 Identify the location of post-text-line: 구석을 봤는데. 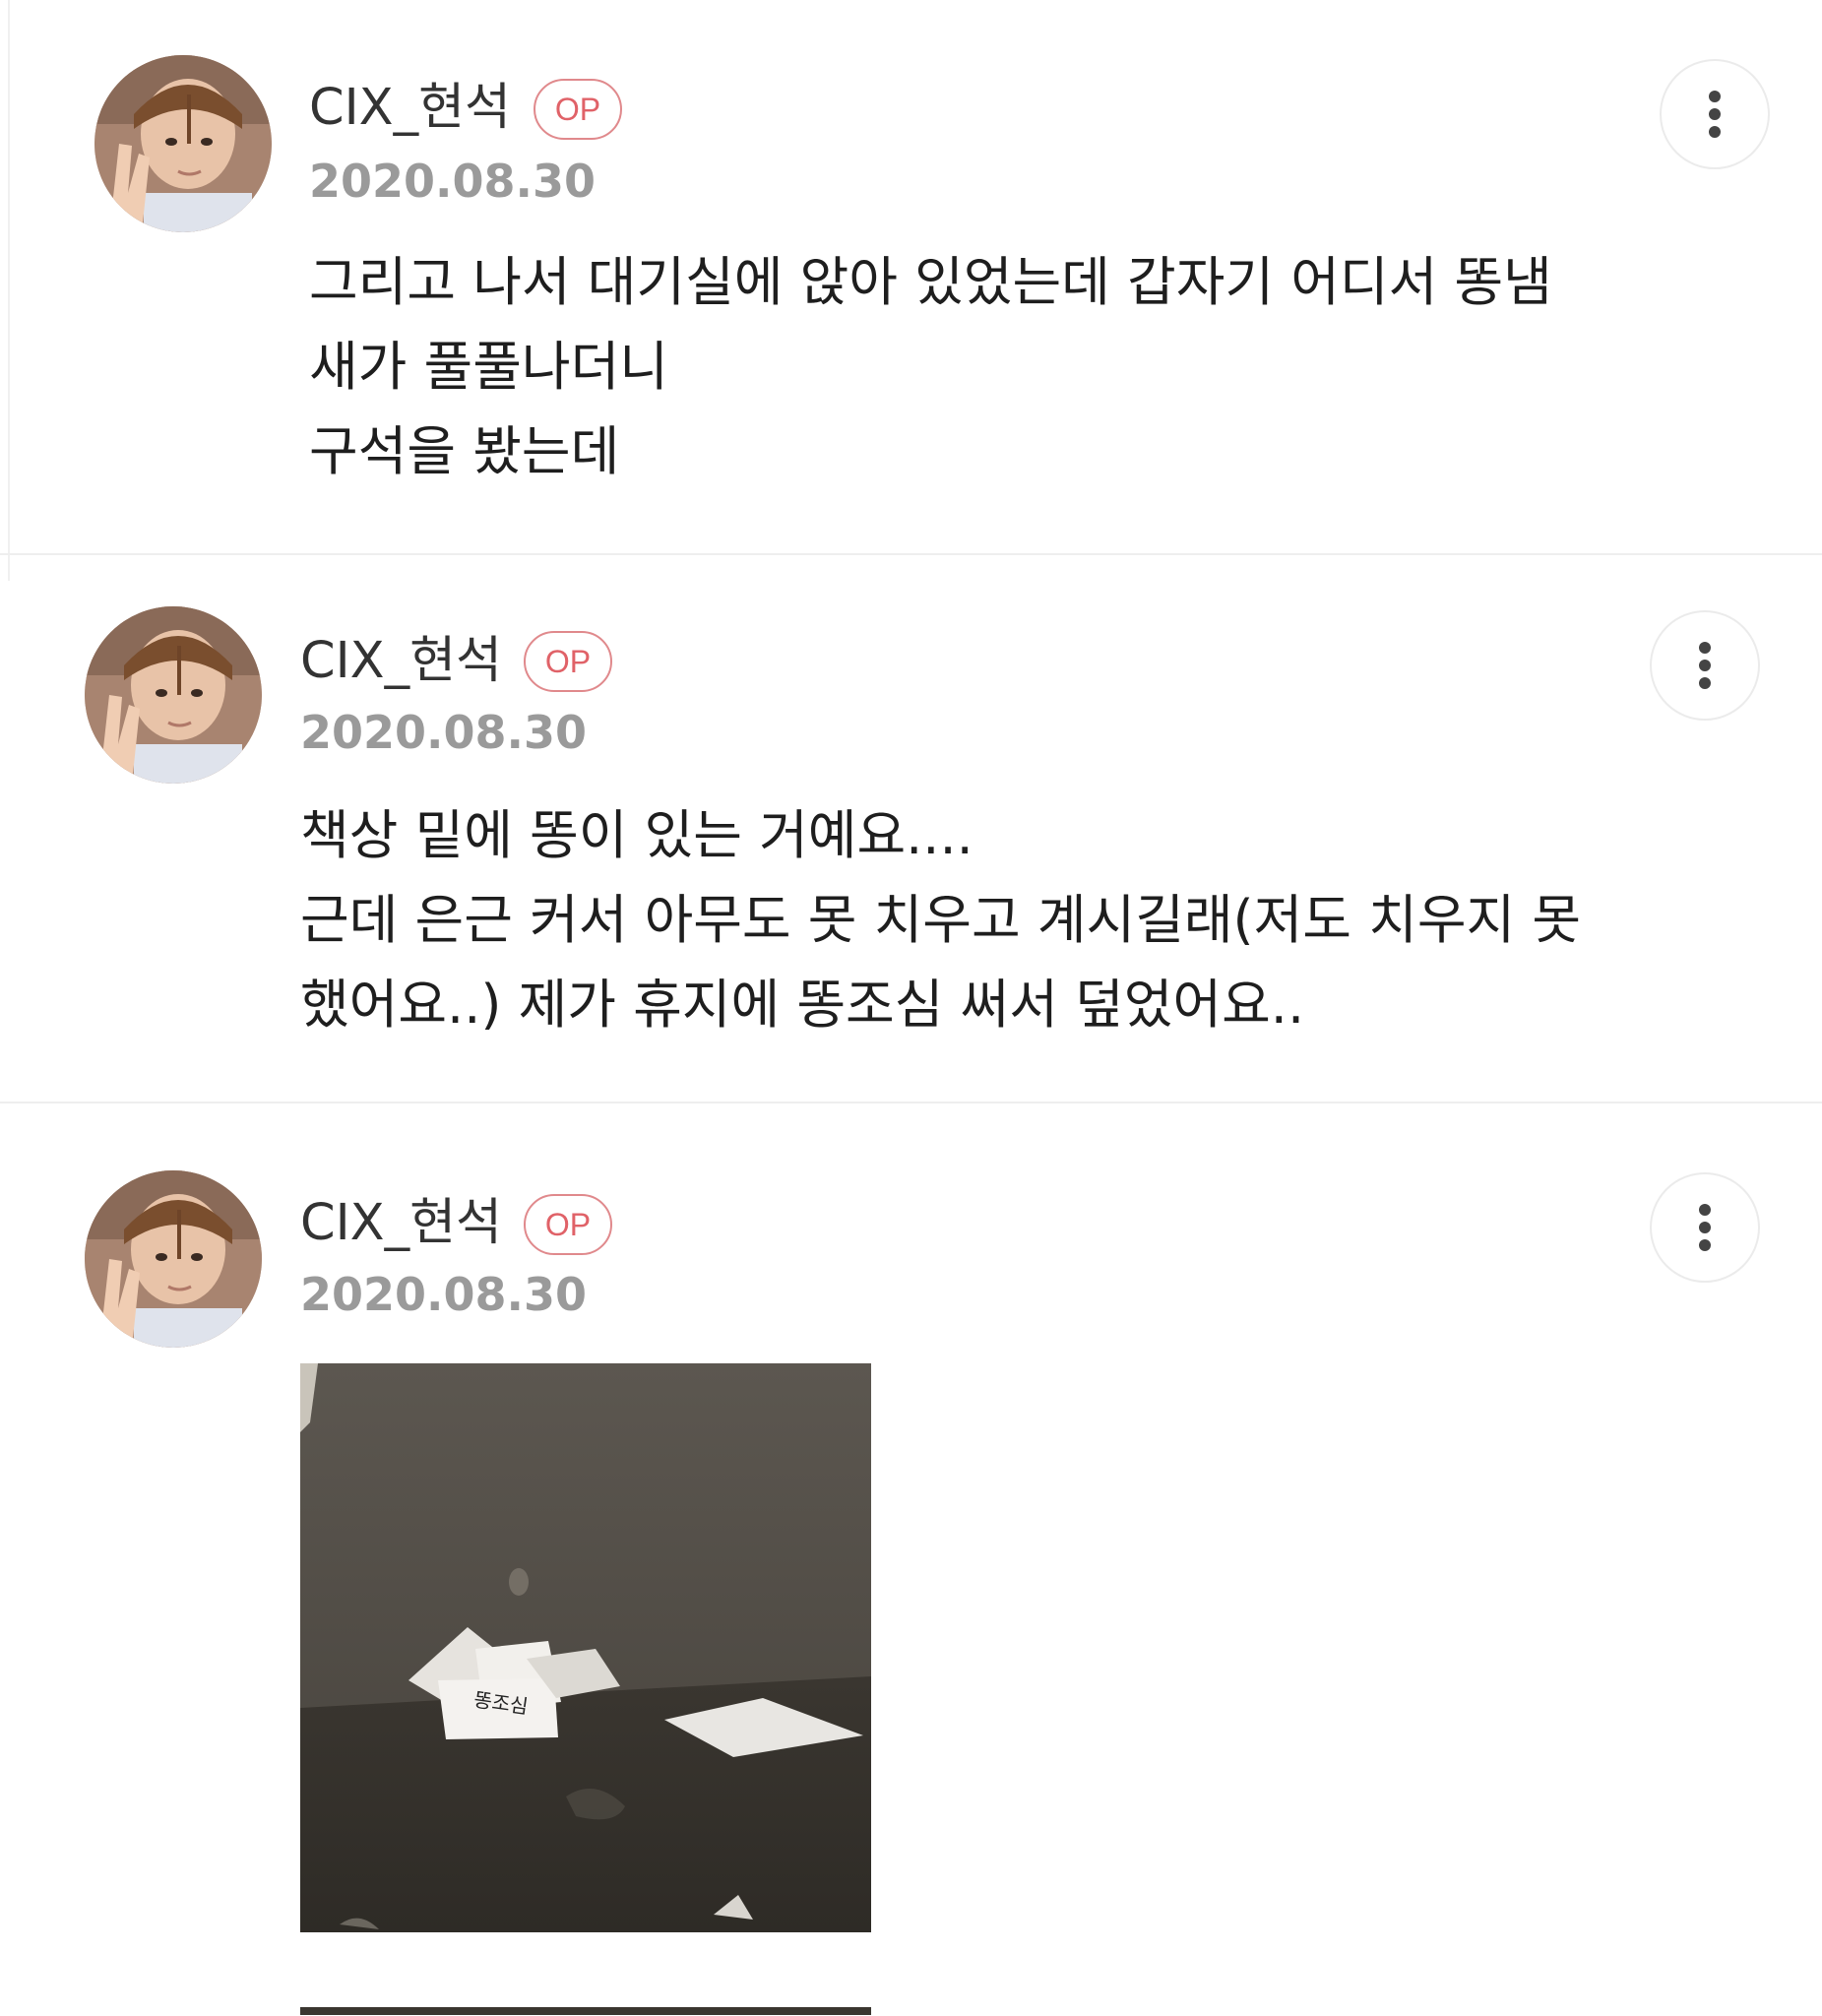
(464, 451).